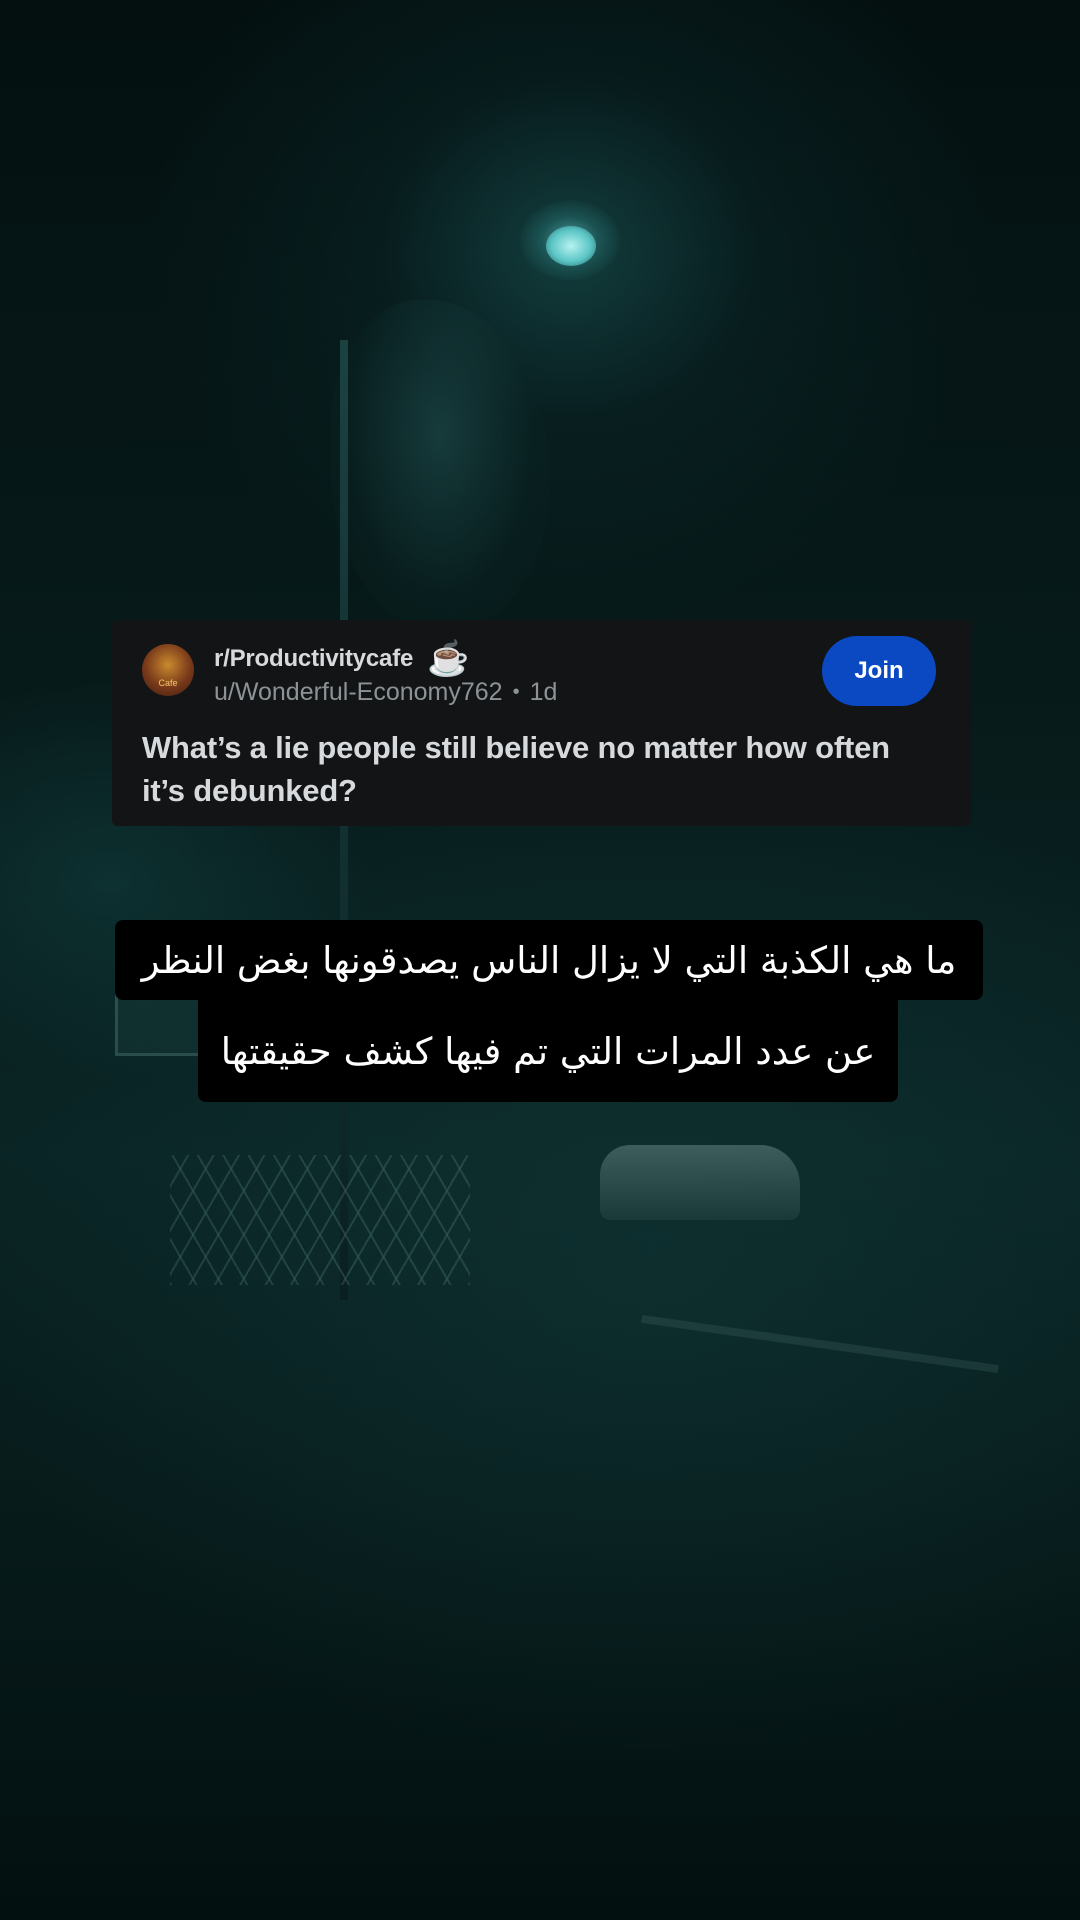  I want to click on subreddit-avatar: Cafe, so click(168, 670).